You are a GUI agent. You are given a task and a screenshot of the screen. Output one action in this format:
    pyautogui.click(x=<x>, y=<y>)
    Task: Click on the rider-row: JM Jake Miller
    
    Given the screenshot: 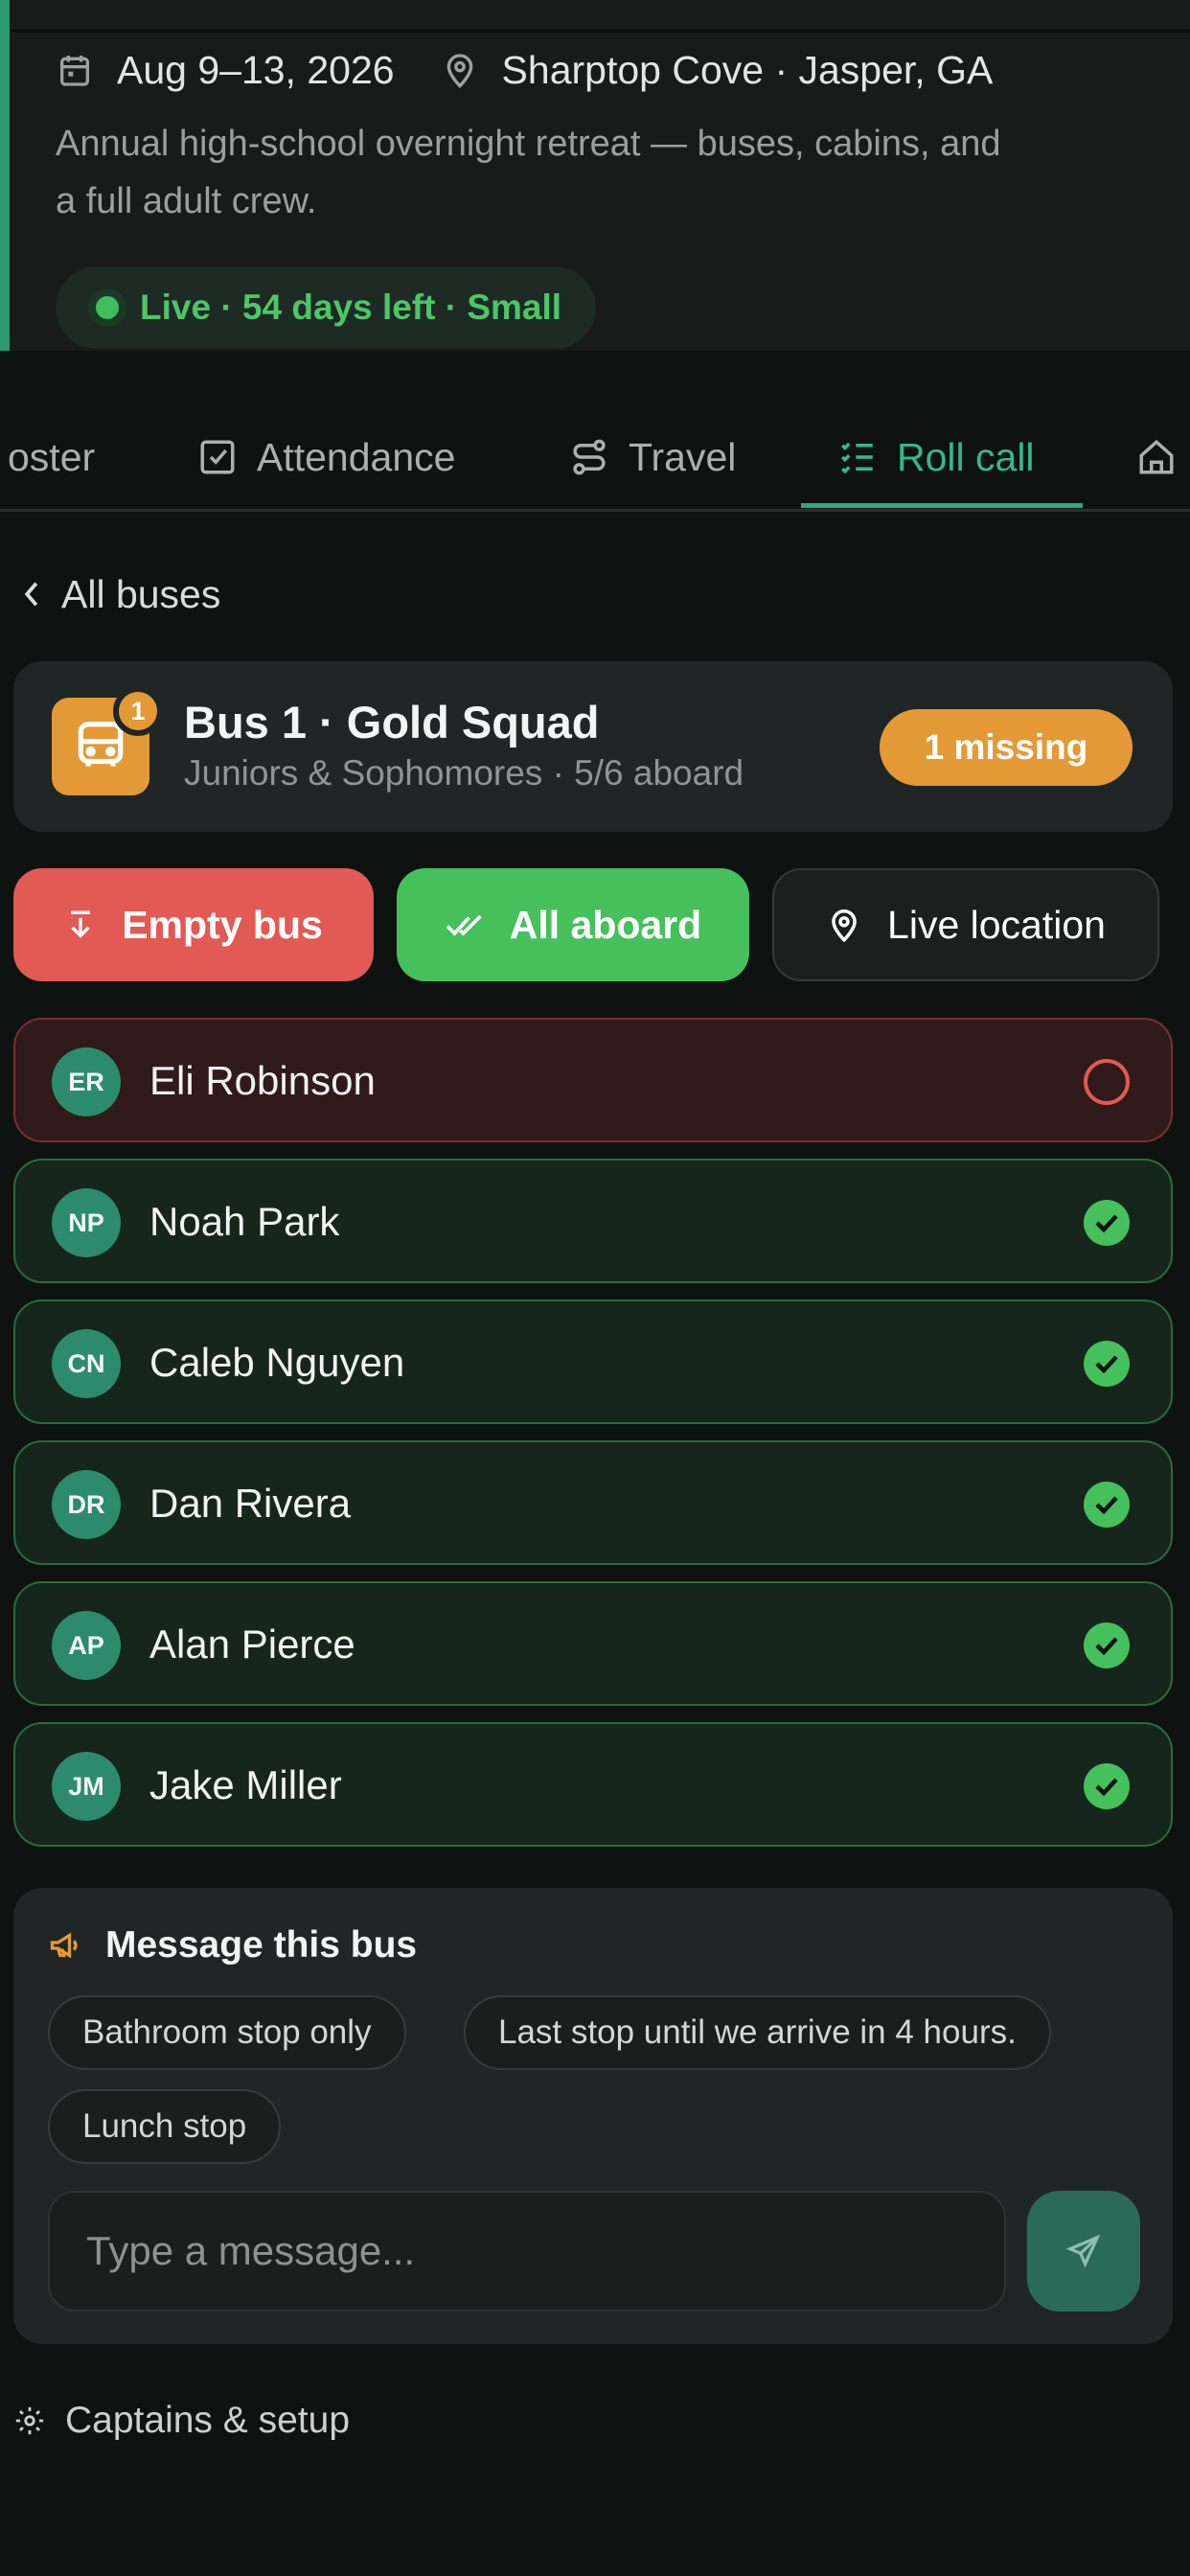 What is the action you would take?
    pyautogui.click(x=593, y=1784)
    